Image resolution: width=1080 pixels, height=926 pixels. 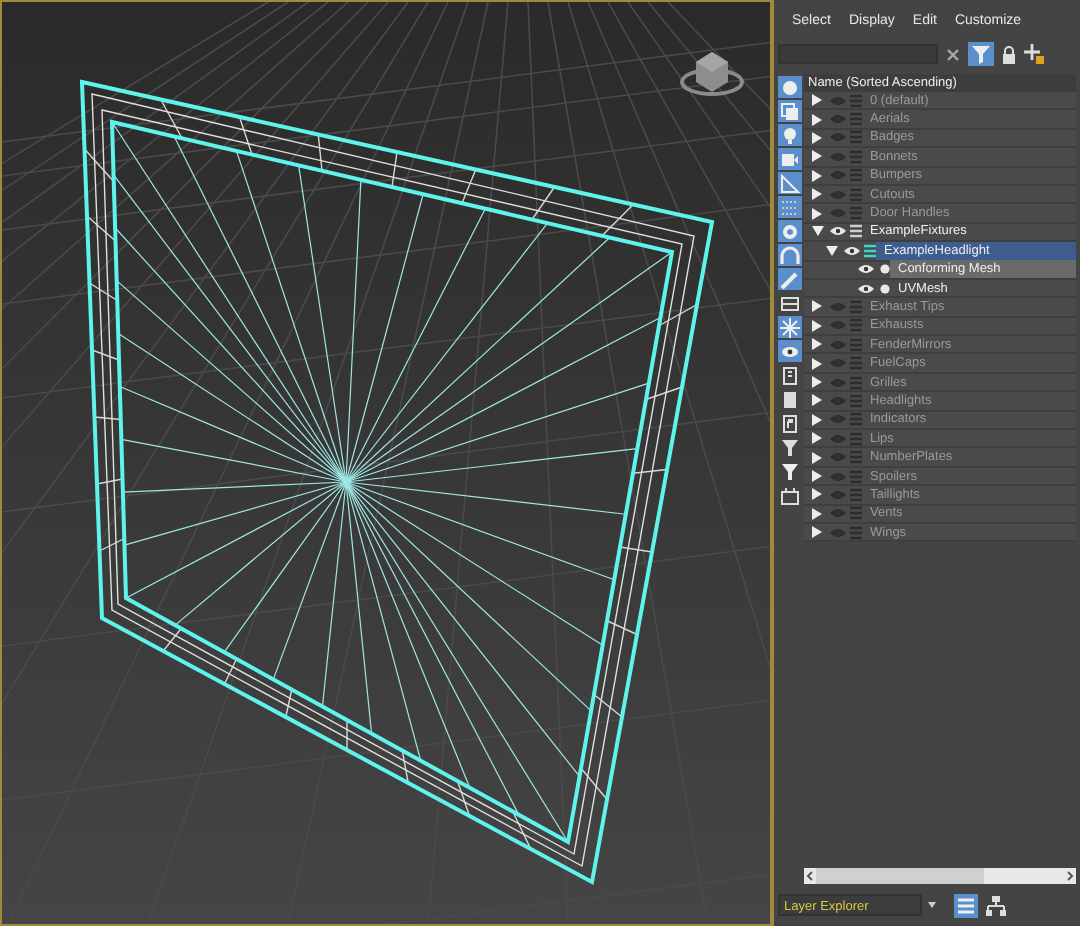 What do you see at coordinates (1070, 876) in the screenshot?
I see `scroll-right-icon` at bounding box center [1070, 876].